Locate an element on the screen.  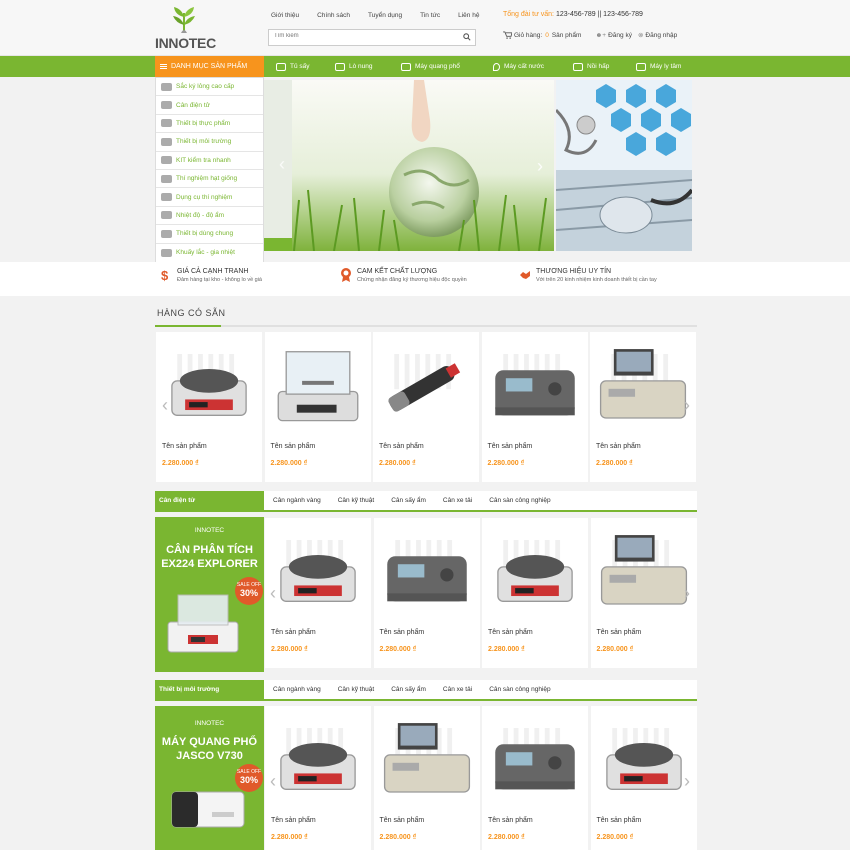
category-item-shared: Thiết bị dùng chung is located at coordinates (209, 234).